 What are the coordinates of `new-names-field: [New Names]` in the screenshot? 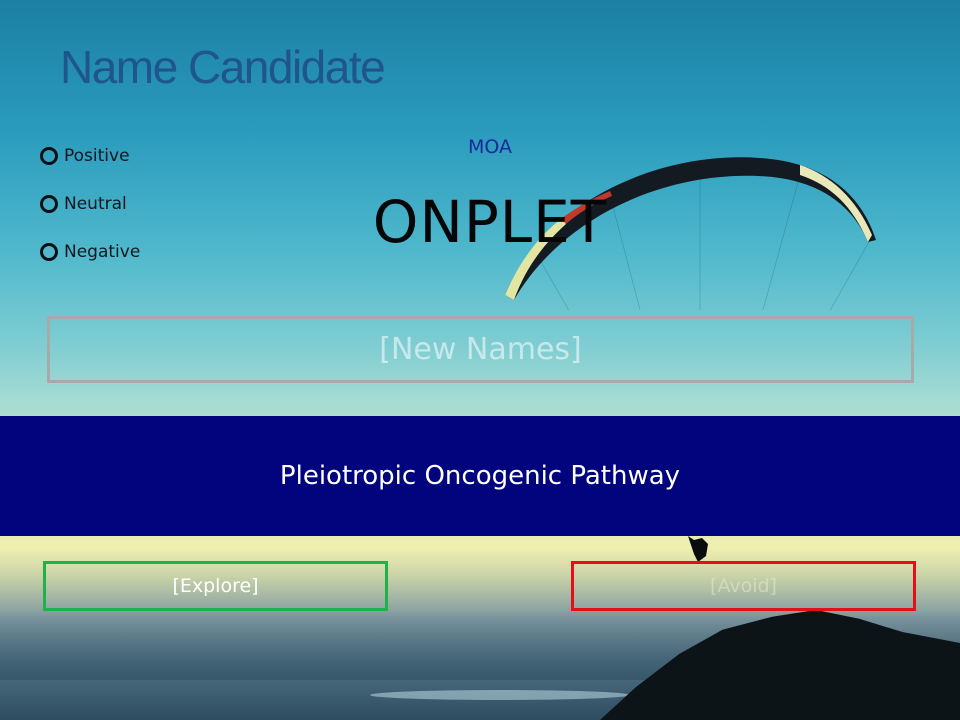 It's located at (480, 349).